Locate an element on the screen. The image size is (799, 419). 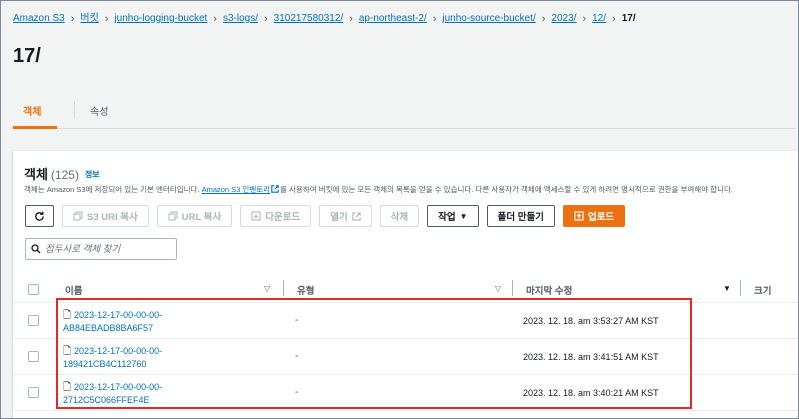
delete-button: 삭제 is located at coordinates (399, 216).